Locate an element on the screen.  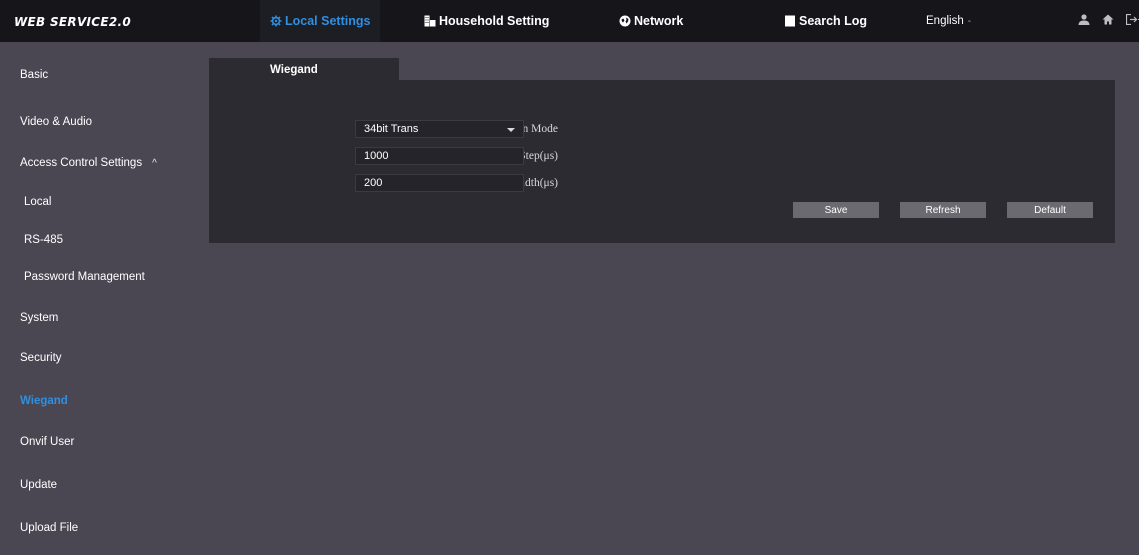
pulse-width-row: Pulse Width(μs) 200 is located at coordinates (662, 183).